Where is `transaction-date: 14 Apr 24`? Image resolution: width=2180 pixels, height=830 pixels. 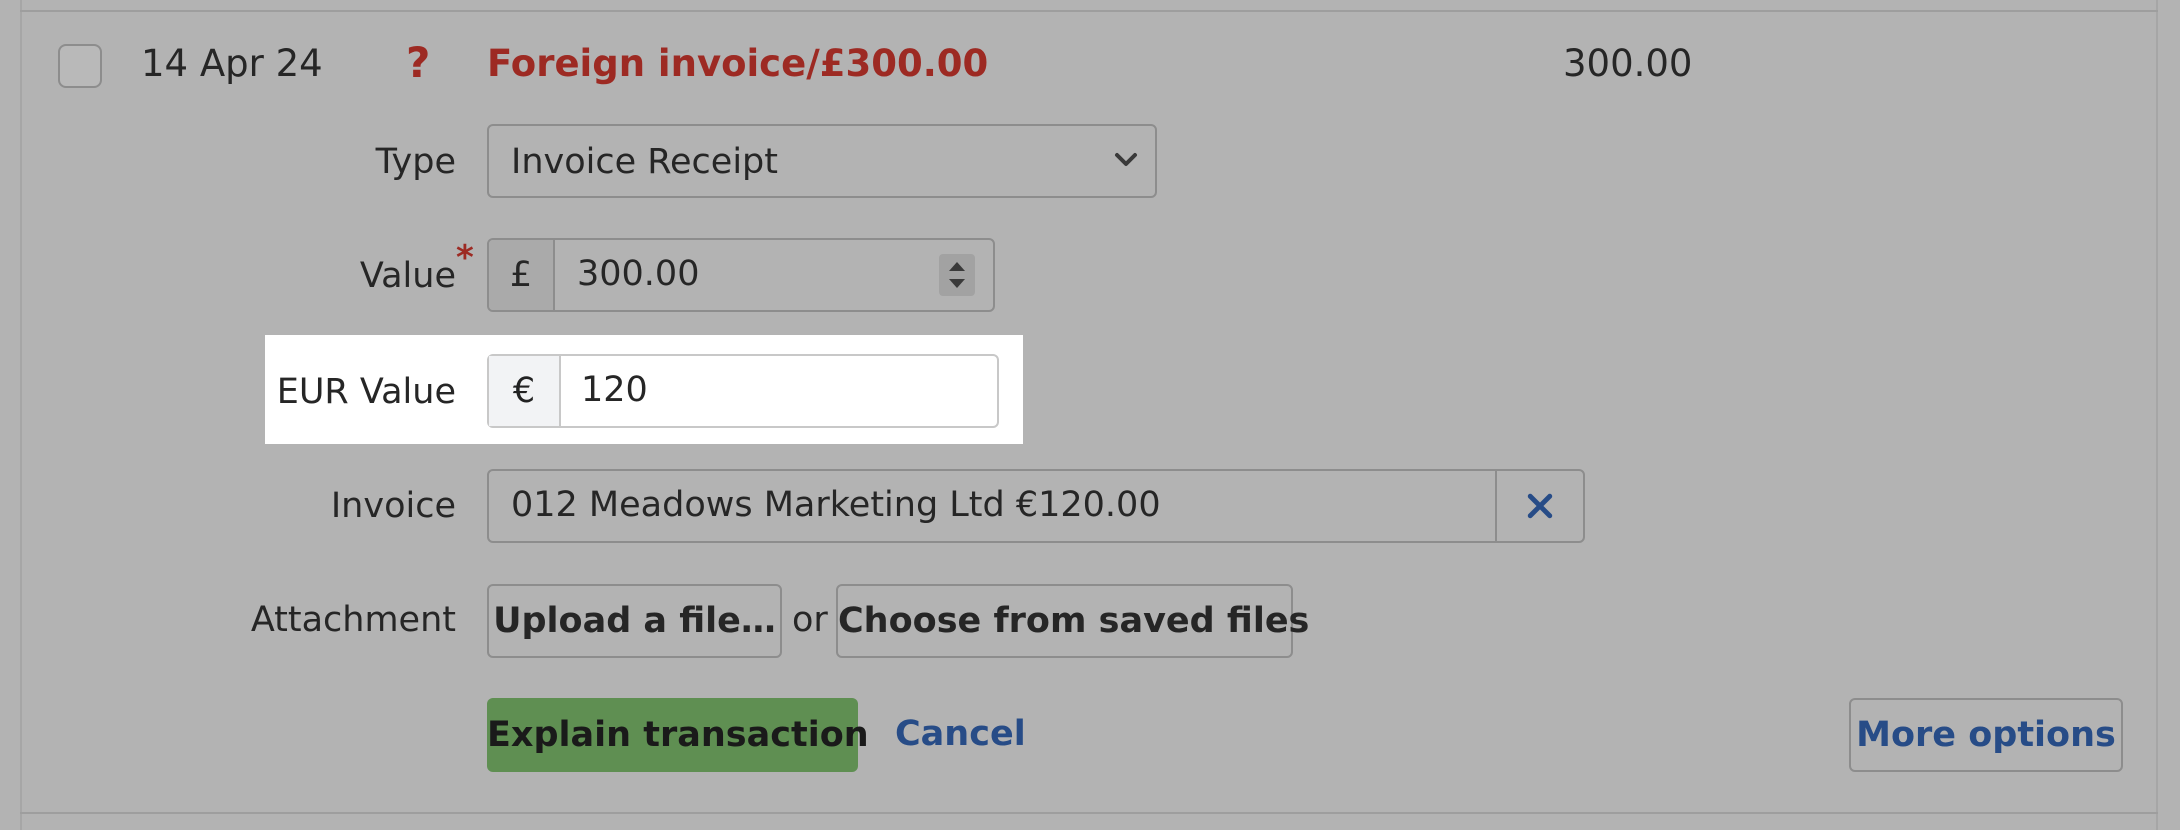
transaction-date: 14 Apr 24 is located at coordinates (232, 63).